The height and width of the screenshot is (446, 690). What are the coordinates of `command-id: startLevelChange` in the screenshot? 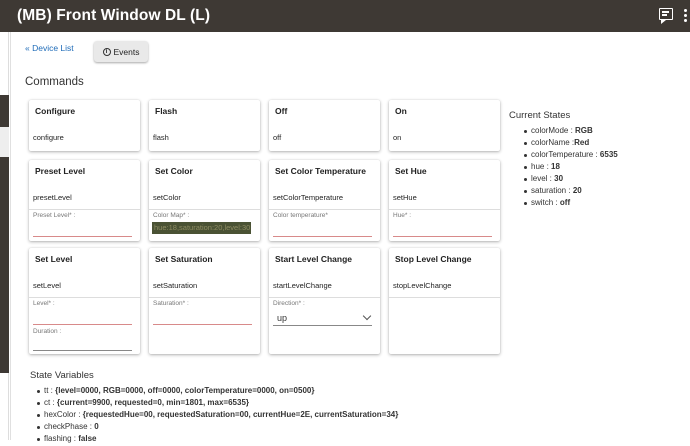 It's located at (302, 285).